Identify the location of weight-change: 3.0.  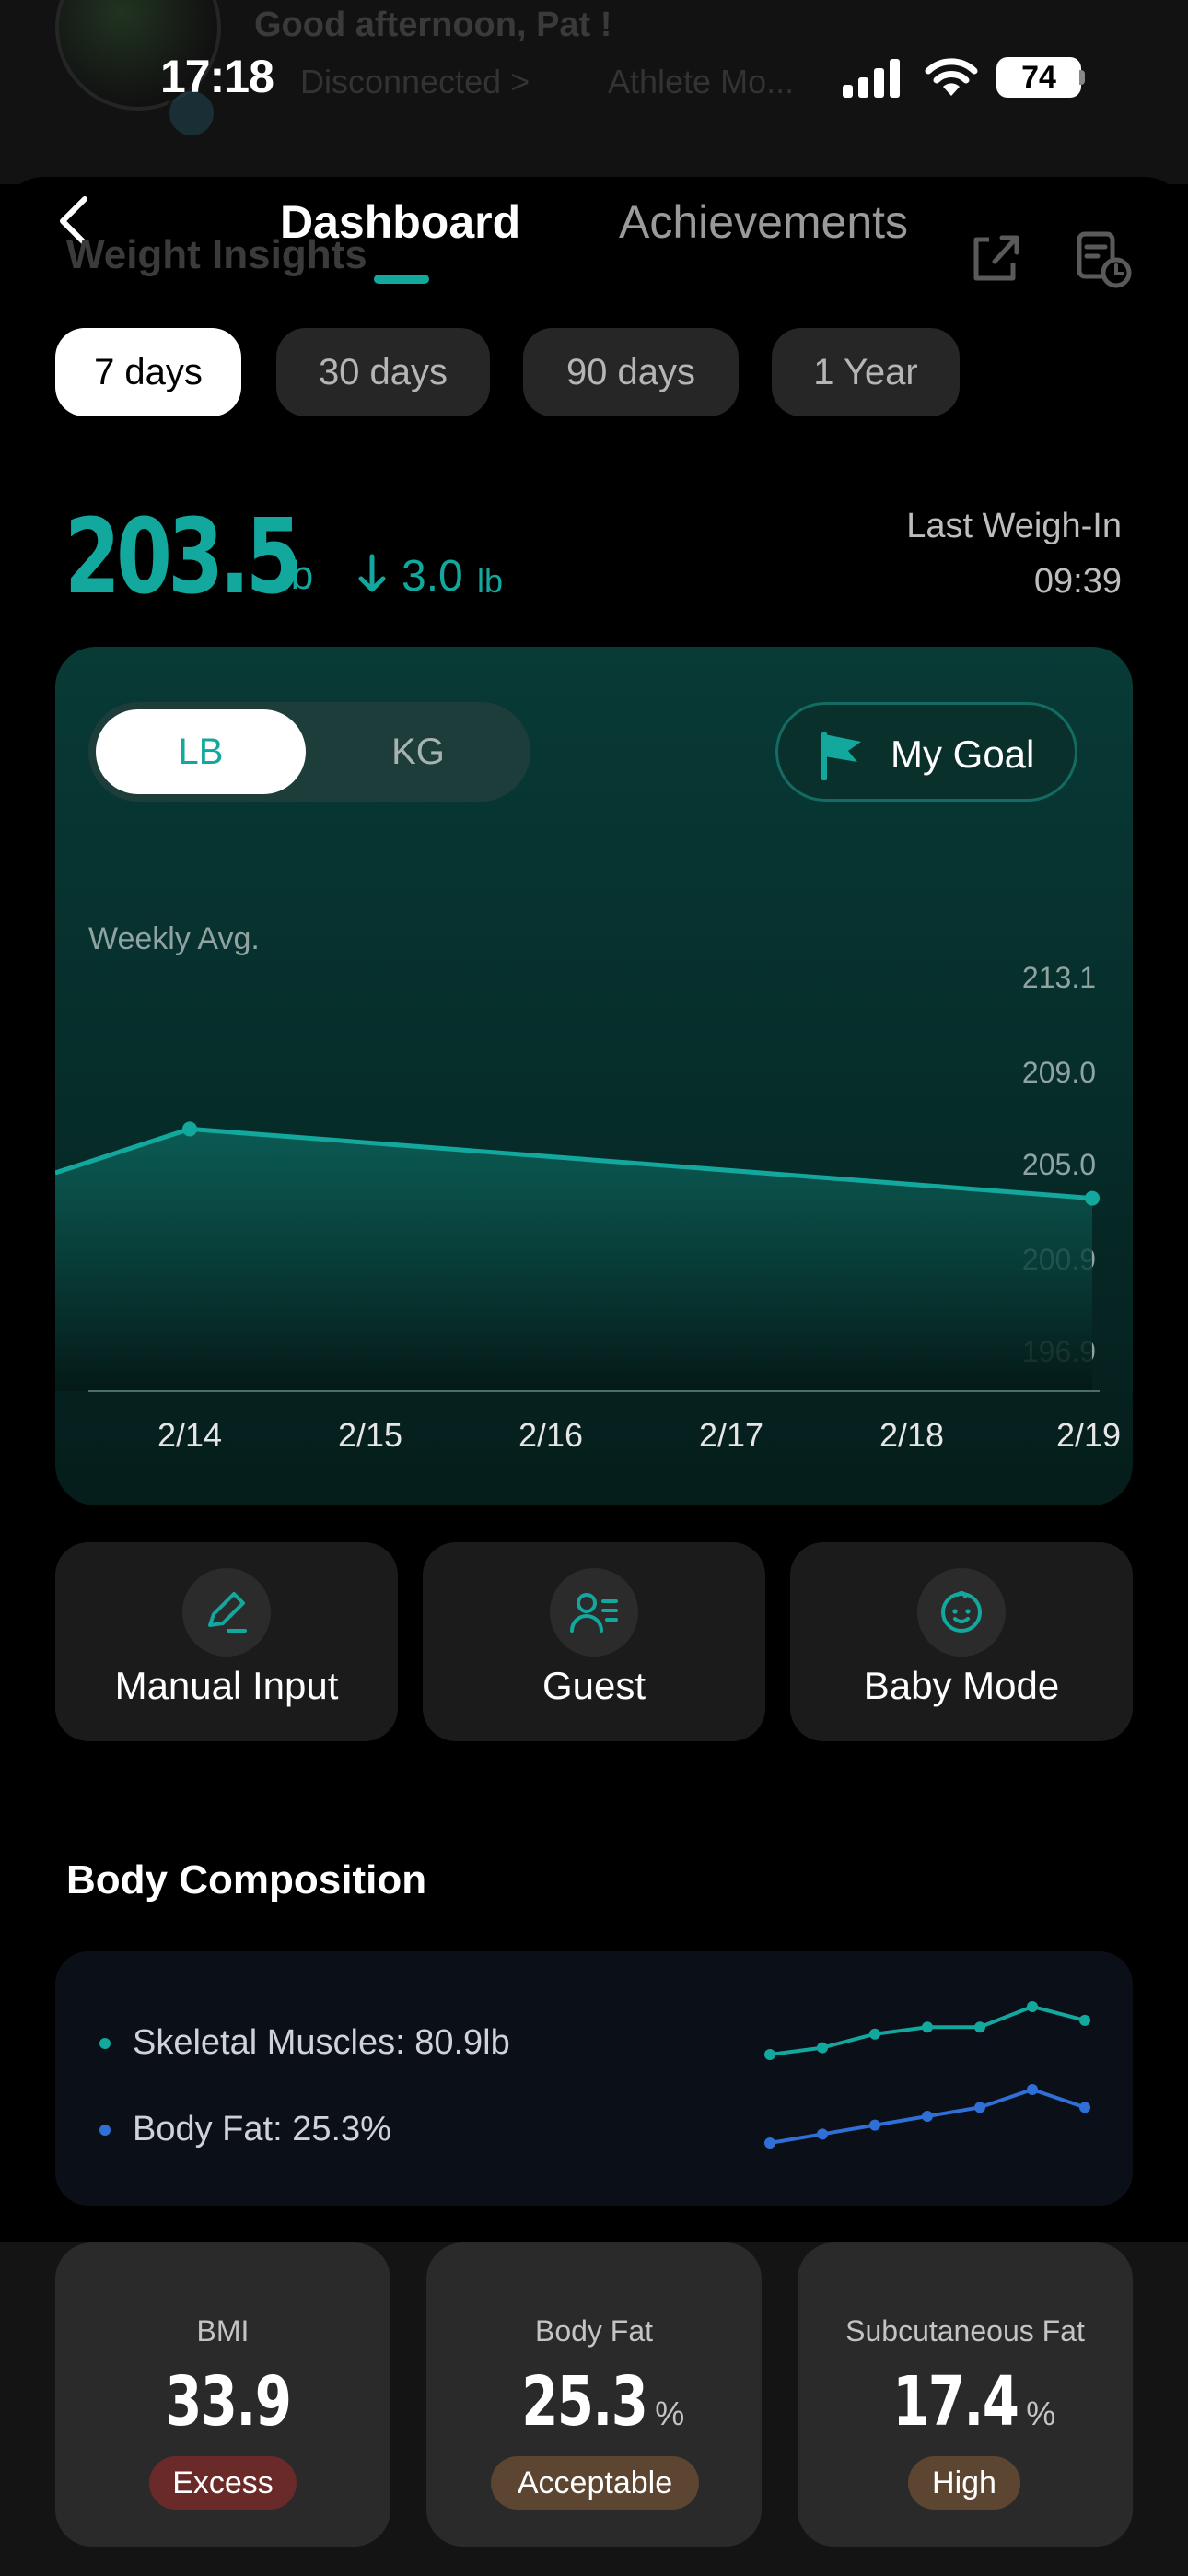
(432, 576).